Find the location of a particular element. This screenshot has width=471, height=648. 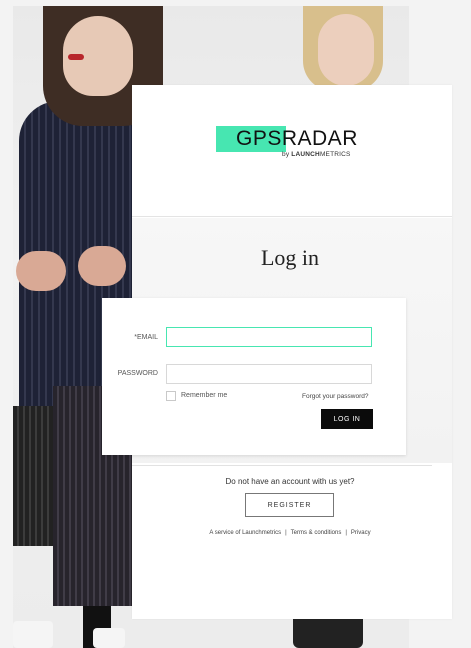

forgot-password-link: Forgot your password? is located at coordinates (335, 396).